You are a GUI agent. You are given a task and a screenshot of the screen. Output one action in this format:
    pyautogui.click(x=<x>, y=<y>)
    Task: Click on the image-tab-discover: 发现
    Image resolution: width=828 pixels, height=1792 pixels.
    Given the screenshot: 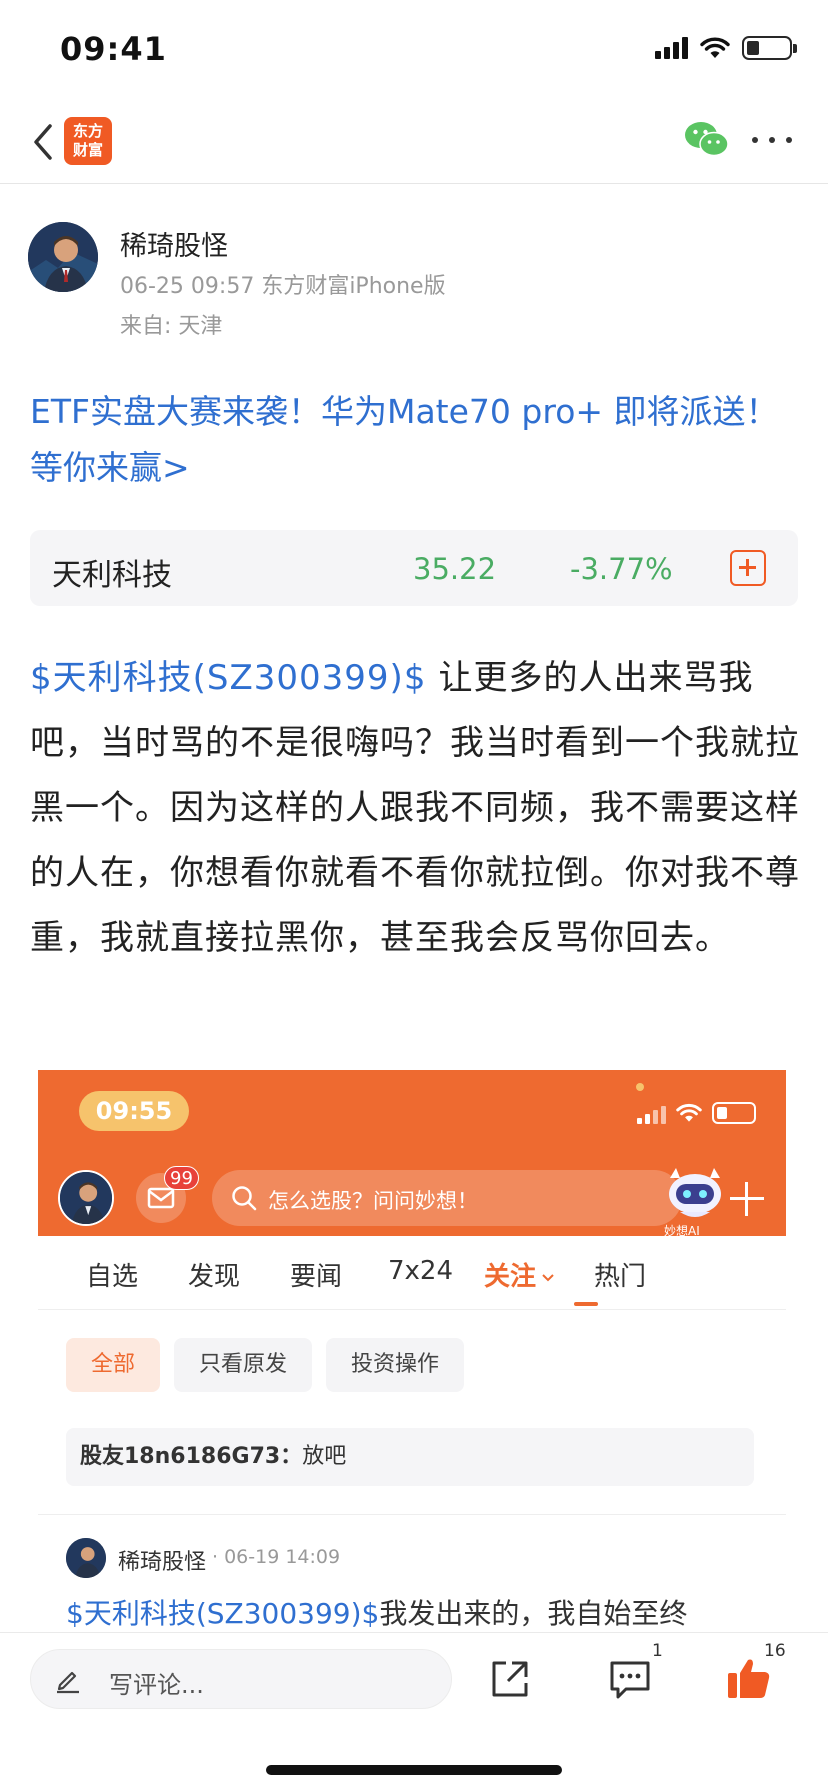 What is the action you would take?
    pyautogui.click(x=214, y=1277)
    